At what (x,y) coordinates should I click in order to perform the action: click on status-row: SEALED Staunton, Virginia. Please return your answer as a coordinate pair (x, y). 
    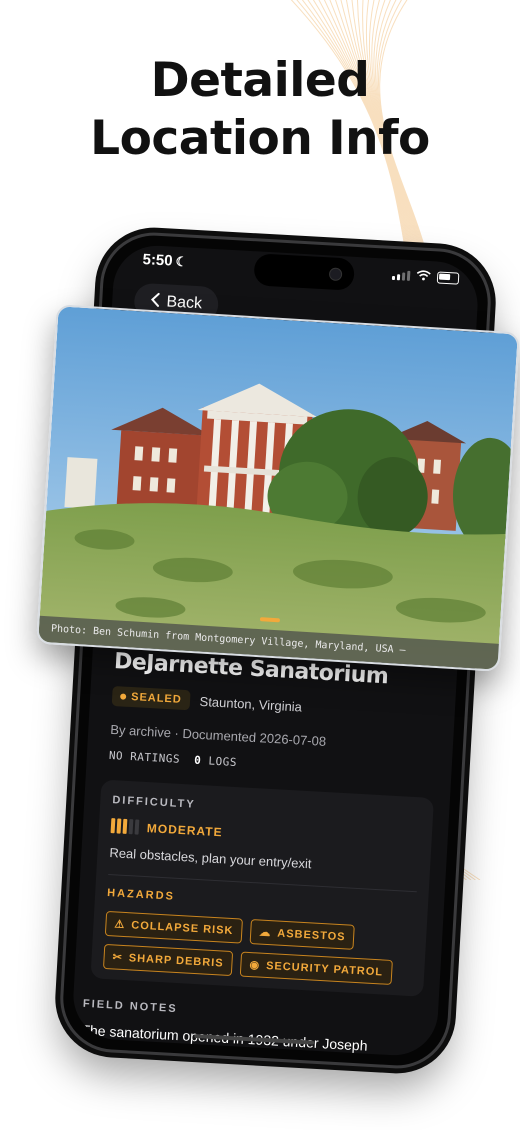
    Looking at the image, I should click on (283, 705).